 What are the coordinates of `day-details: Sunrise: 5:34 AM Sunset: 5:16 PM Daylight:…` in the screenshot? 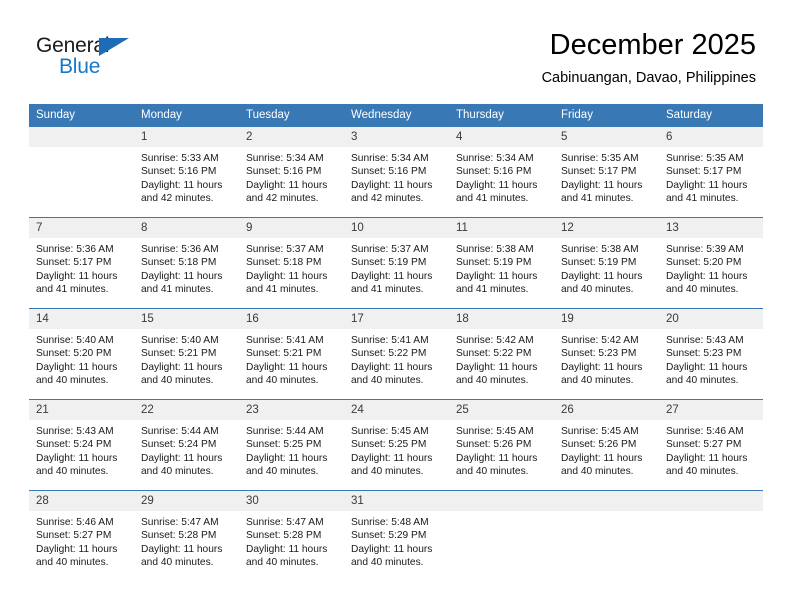 It's located at (396, 176).